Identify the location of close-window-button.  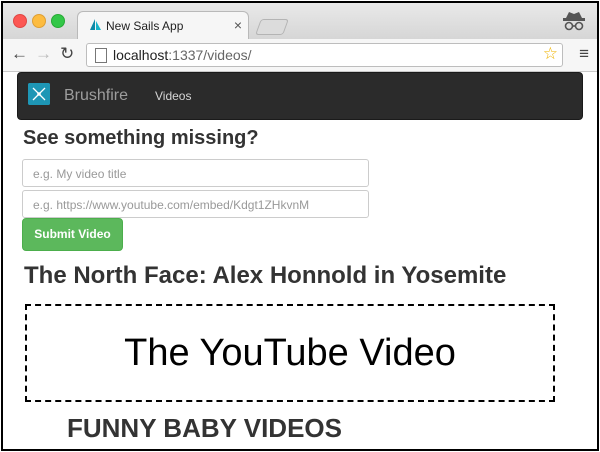
(20, 21).